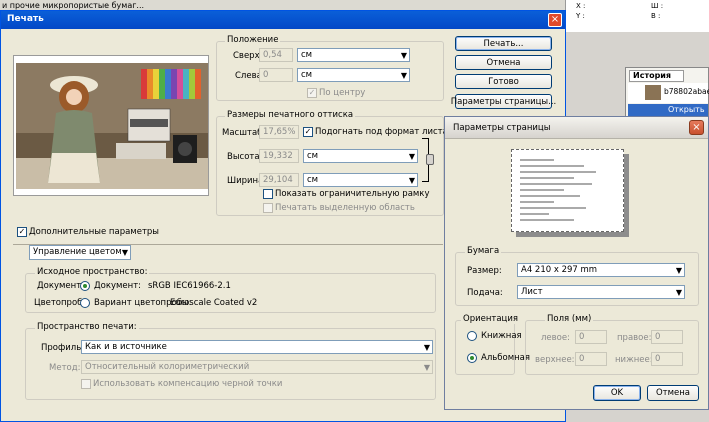 The image size is (709, 422). What do you see at coordinates (657, 6) in the screenshot?
I see `info-w-label: Ш :` at bounding box center [657, 6].